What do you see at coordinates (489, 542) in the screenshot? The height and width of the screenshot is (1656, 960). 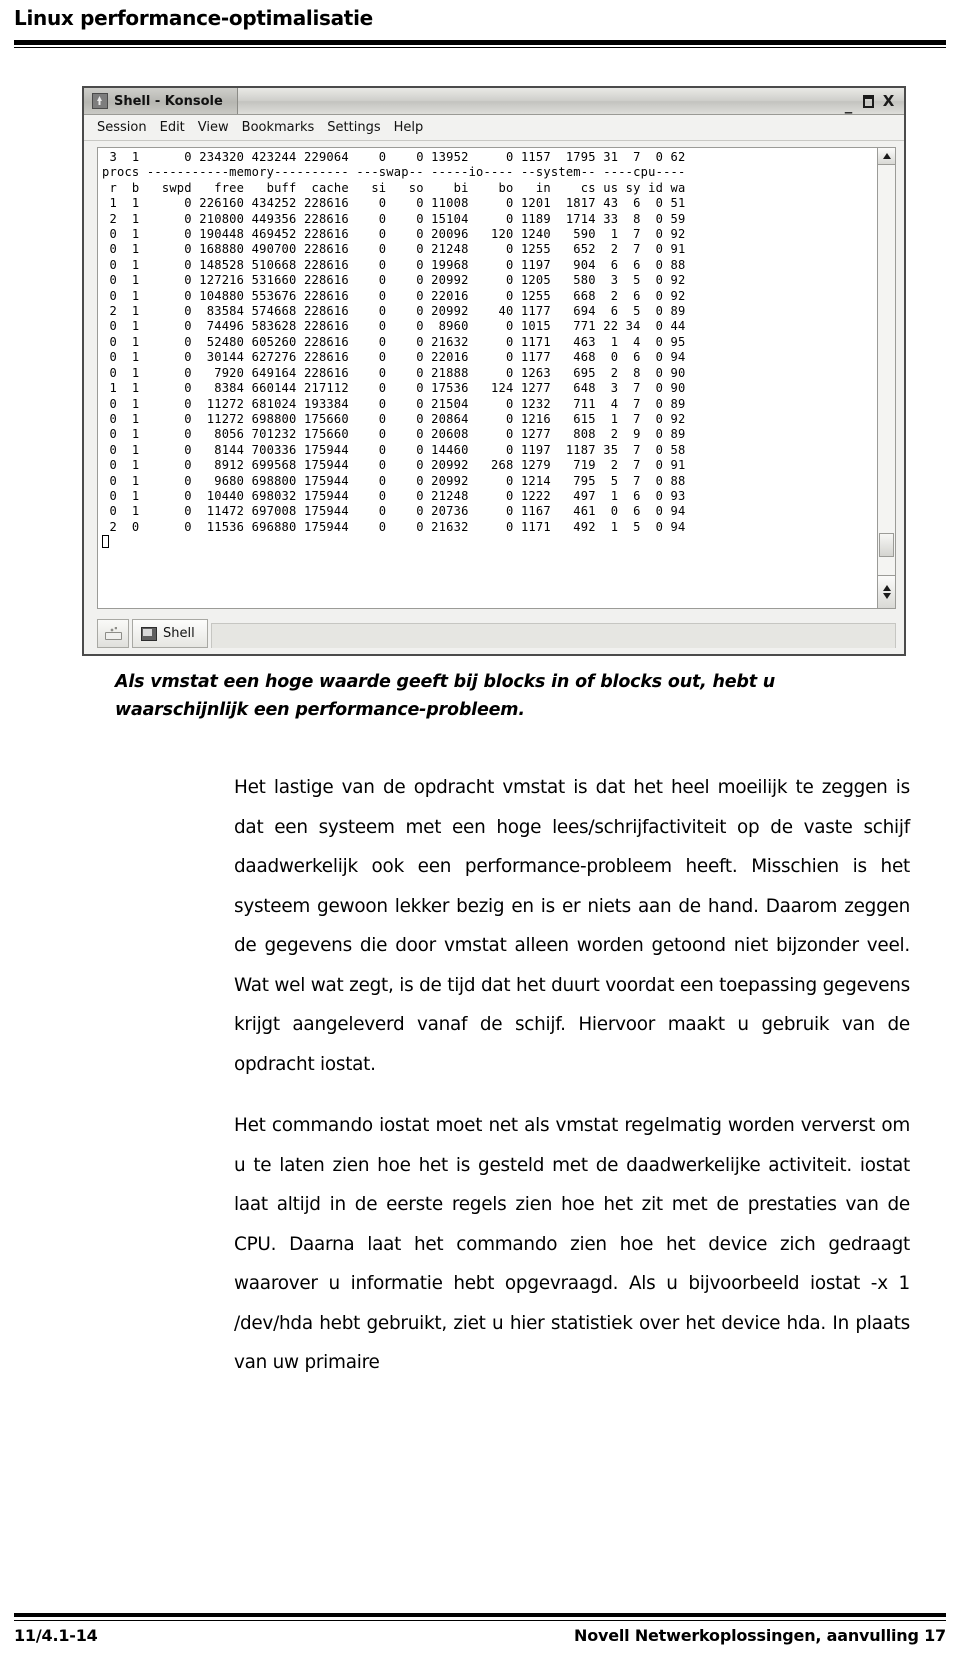 I see `terminal-cursor-line` at bounding box center [489, 542].